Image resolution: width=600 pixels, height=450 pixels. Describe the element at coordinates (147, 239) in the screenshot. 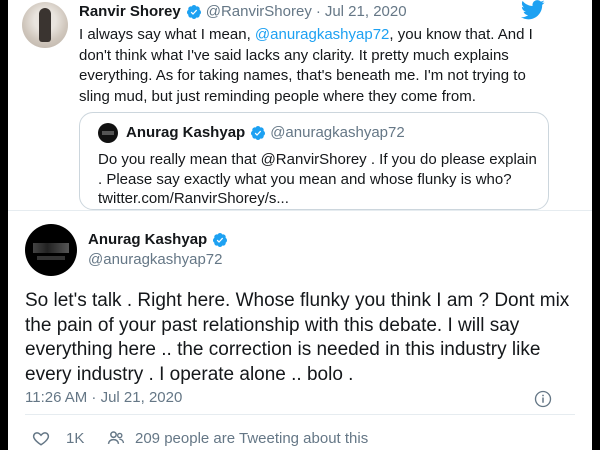

I see `author-name: Anurag Kashyap` at that location.